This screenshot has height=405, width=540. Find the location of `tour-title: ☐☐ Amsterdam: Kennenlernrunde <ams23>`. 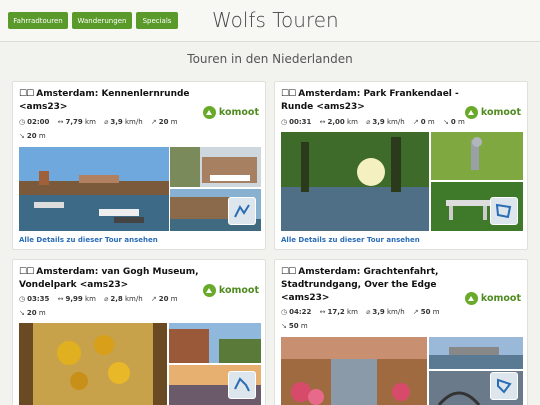

tour-title: ☐☐ Amsterdam: Kennenlernrunde <ams23> is located at coordinates (114, 101).